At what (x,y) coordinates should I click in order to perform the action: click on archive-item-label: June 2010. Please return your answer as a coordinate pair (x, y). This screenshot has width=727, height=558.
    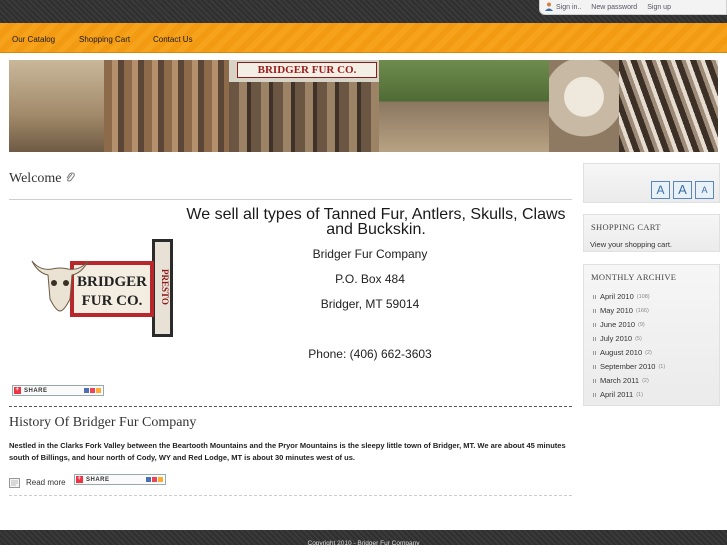
    Looking at the image, I should click on (617, 324).